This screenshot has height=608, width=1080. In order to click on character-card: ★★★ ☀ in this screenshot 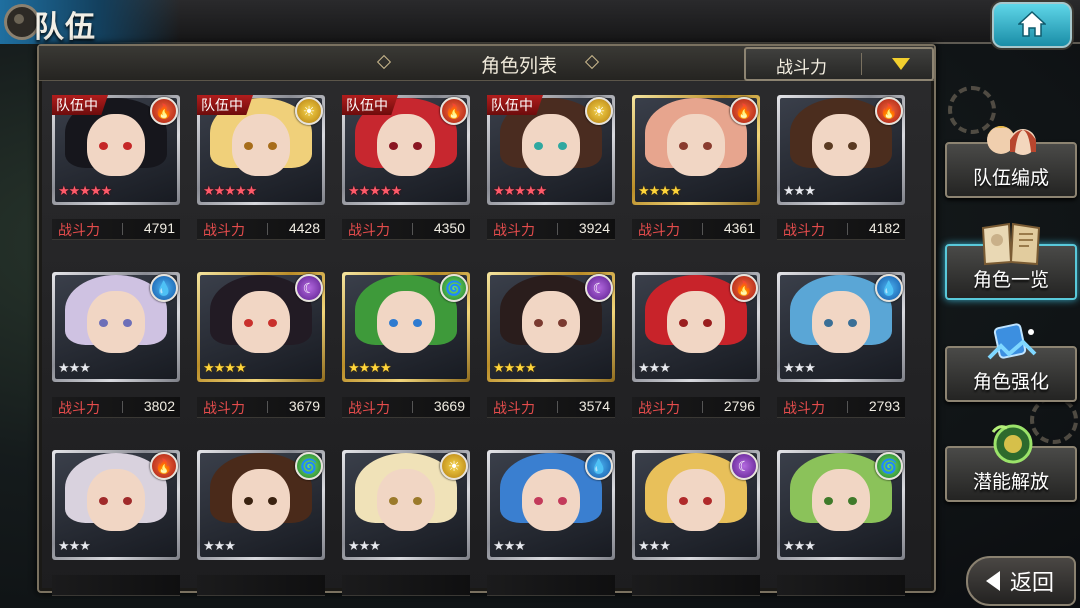, I will do `click(406, 505)`.